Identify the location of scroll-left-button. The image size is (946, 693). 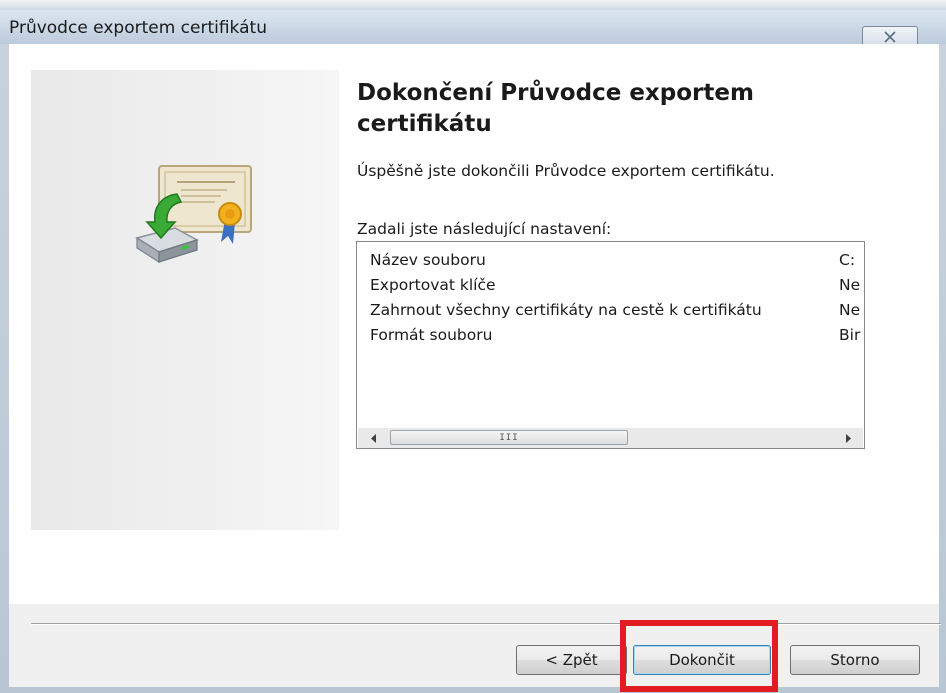
(374, 438).